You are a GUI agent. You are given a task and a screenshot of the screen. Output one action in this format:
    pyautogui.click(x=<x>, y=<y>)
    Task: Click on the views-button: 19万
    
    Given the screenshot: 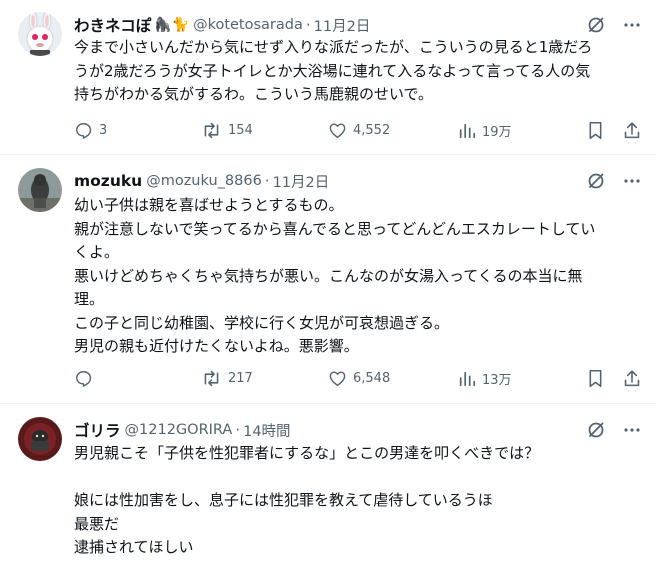 What is the action you would take?
    pyautogui.click(x=485, y=130)
    